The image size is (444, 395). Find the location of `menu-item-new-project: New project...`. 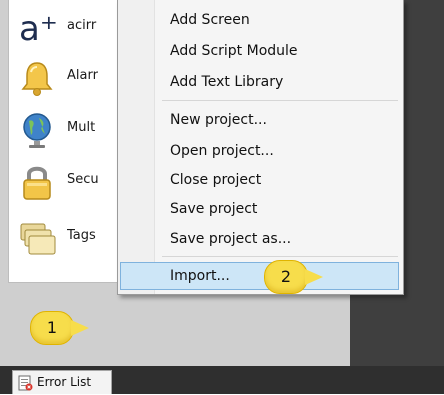

menu-item-new-project: New project... is located at coordinates (259, 120).